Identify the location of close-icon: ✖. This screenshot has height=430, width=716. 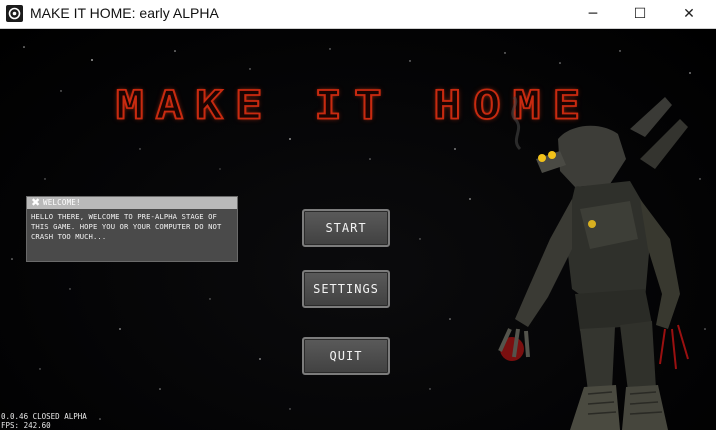
(35, 202).